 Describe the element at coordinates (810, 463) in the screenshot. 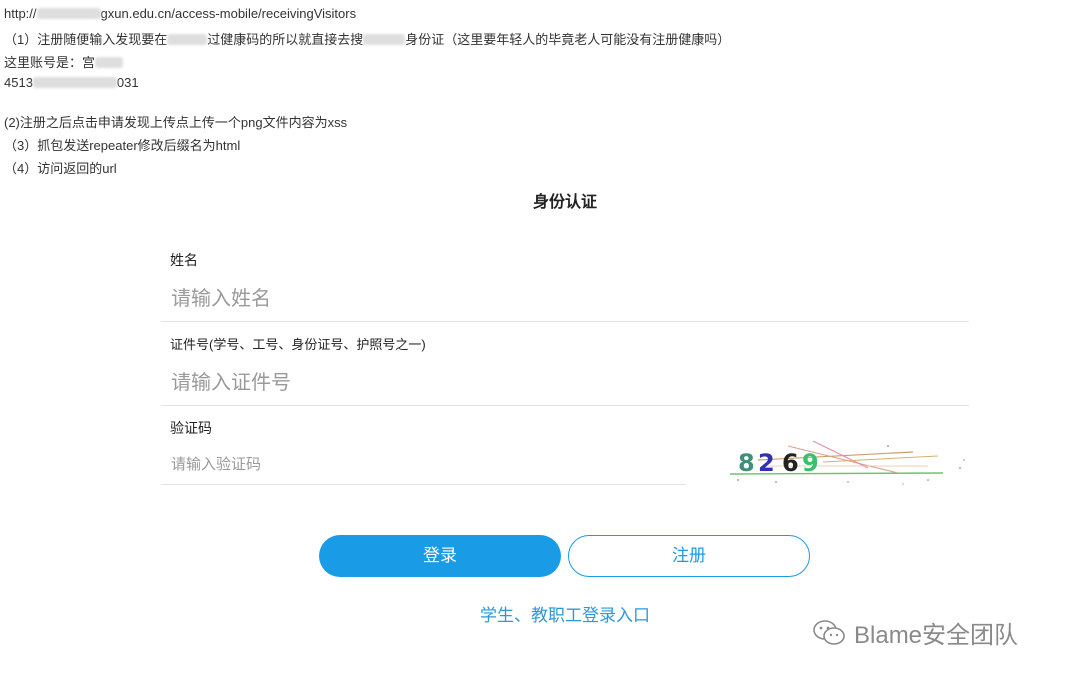

I see `captcha-digit: 9` at that location.